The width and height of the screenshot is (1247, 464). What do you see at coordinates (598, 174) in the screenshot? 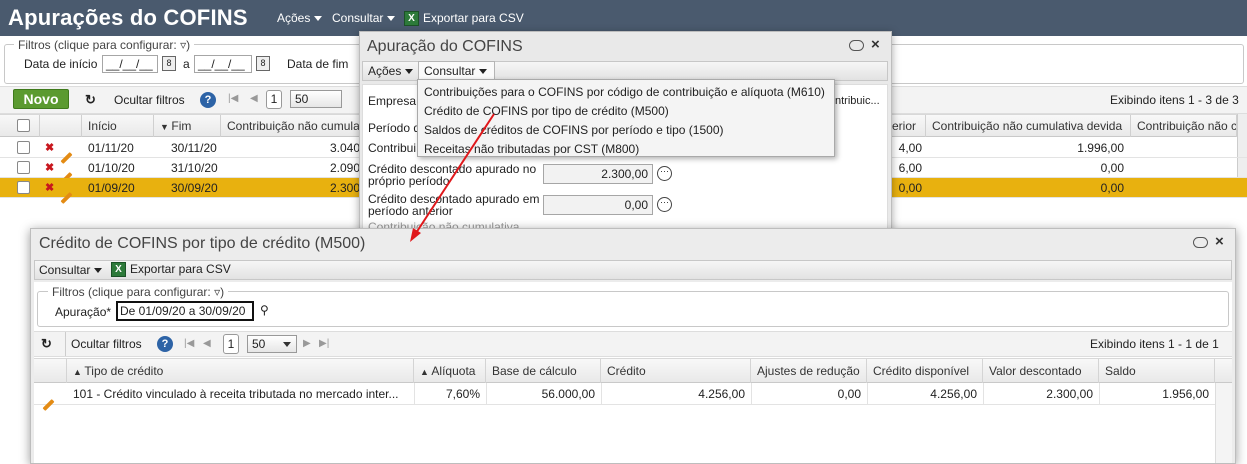
I see `credito-proprio-field: 2.300,00` at bounding box center [598, 174].